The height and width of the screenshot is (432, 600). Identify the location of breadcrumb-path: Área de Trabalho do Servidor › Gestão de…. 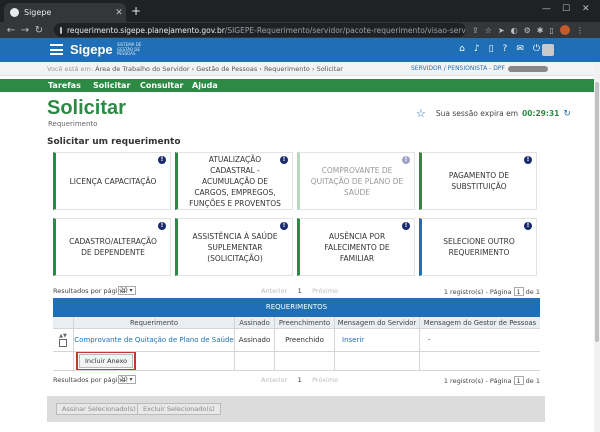
(219, 69).